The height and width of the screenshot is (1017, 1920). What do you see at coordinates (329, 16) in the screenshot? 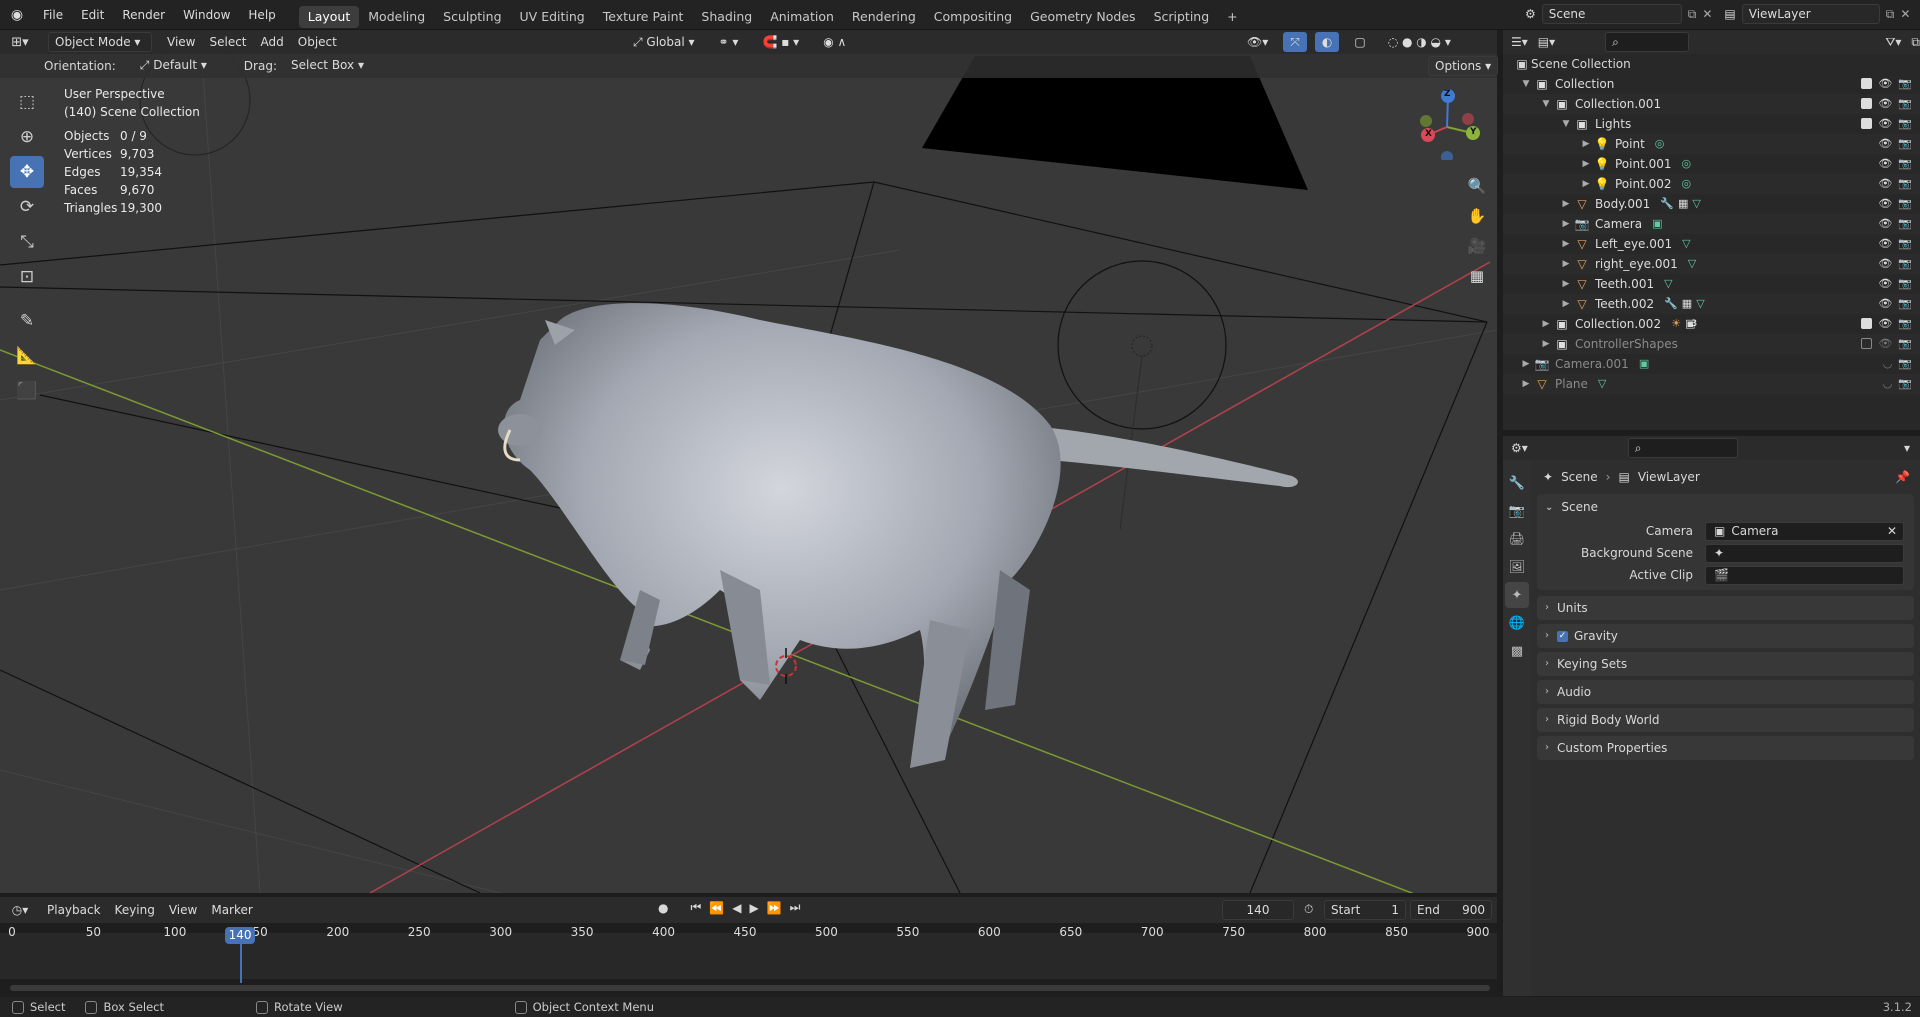
I see `tab-layout: Layout` at bounding box center [329, 16].